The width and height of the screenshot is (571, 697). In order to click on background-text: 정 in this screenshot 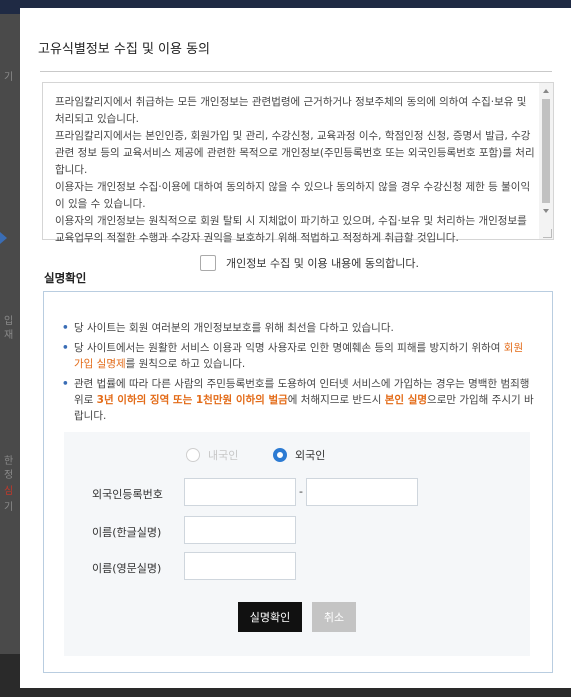, I will do `click(9, 475)`.